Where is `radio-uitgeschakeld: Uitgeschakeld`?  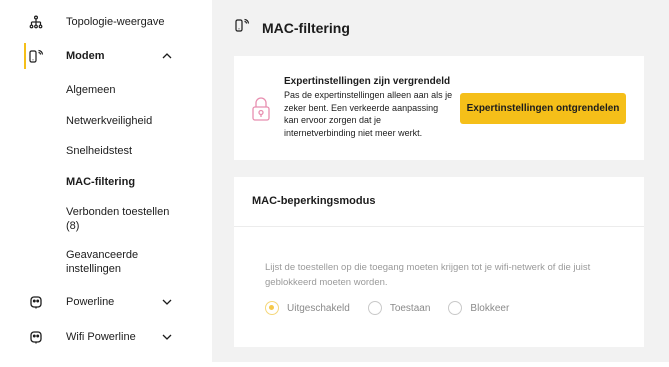 radio-uitgeschakeld: Uitgeschakeld is located at coordinates (307, 308).